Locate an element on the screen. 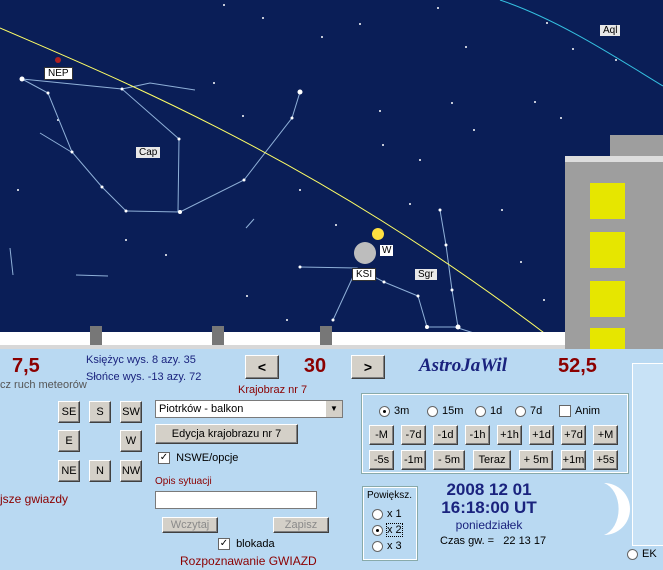 This screenshot has height=570, width=663. lock-checkbox: ✓ is located at coordinates (224, 544).